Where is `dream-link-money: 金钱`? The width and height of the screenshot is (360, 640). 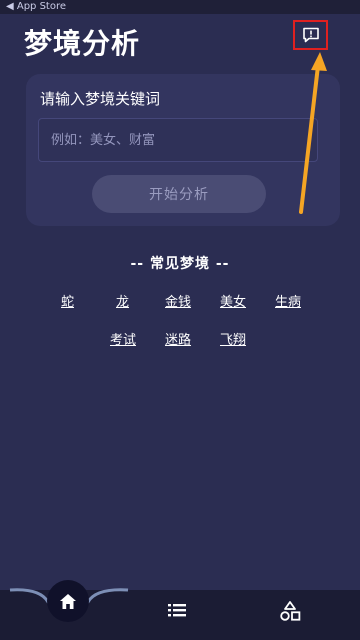 dream-link-money: 金钱 is located at coordinates (178, 300).